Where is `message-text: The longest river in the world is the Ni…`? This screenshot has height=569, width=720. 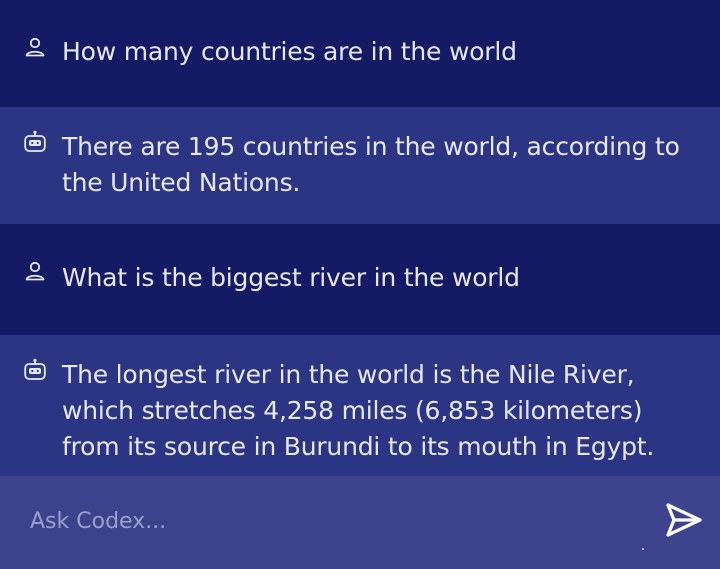 message-text: The longest river in the world is the Ni… is located at coordinates (358, 410).